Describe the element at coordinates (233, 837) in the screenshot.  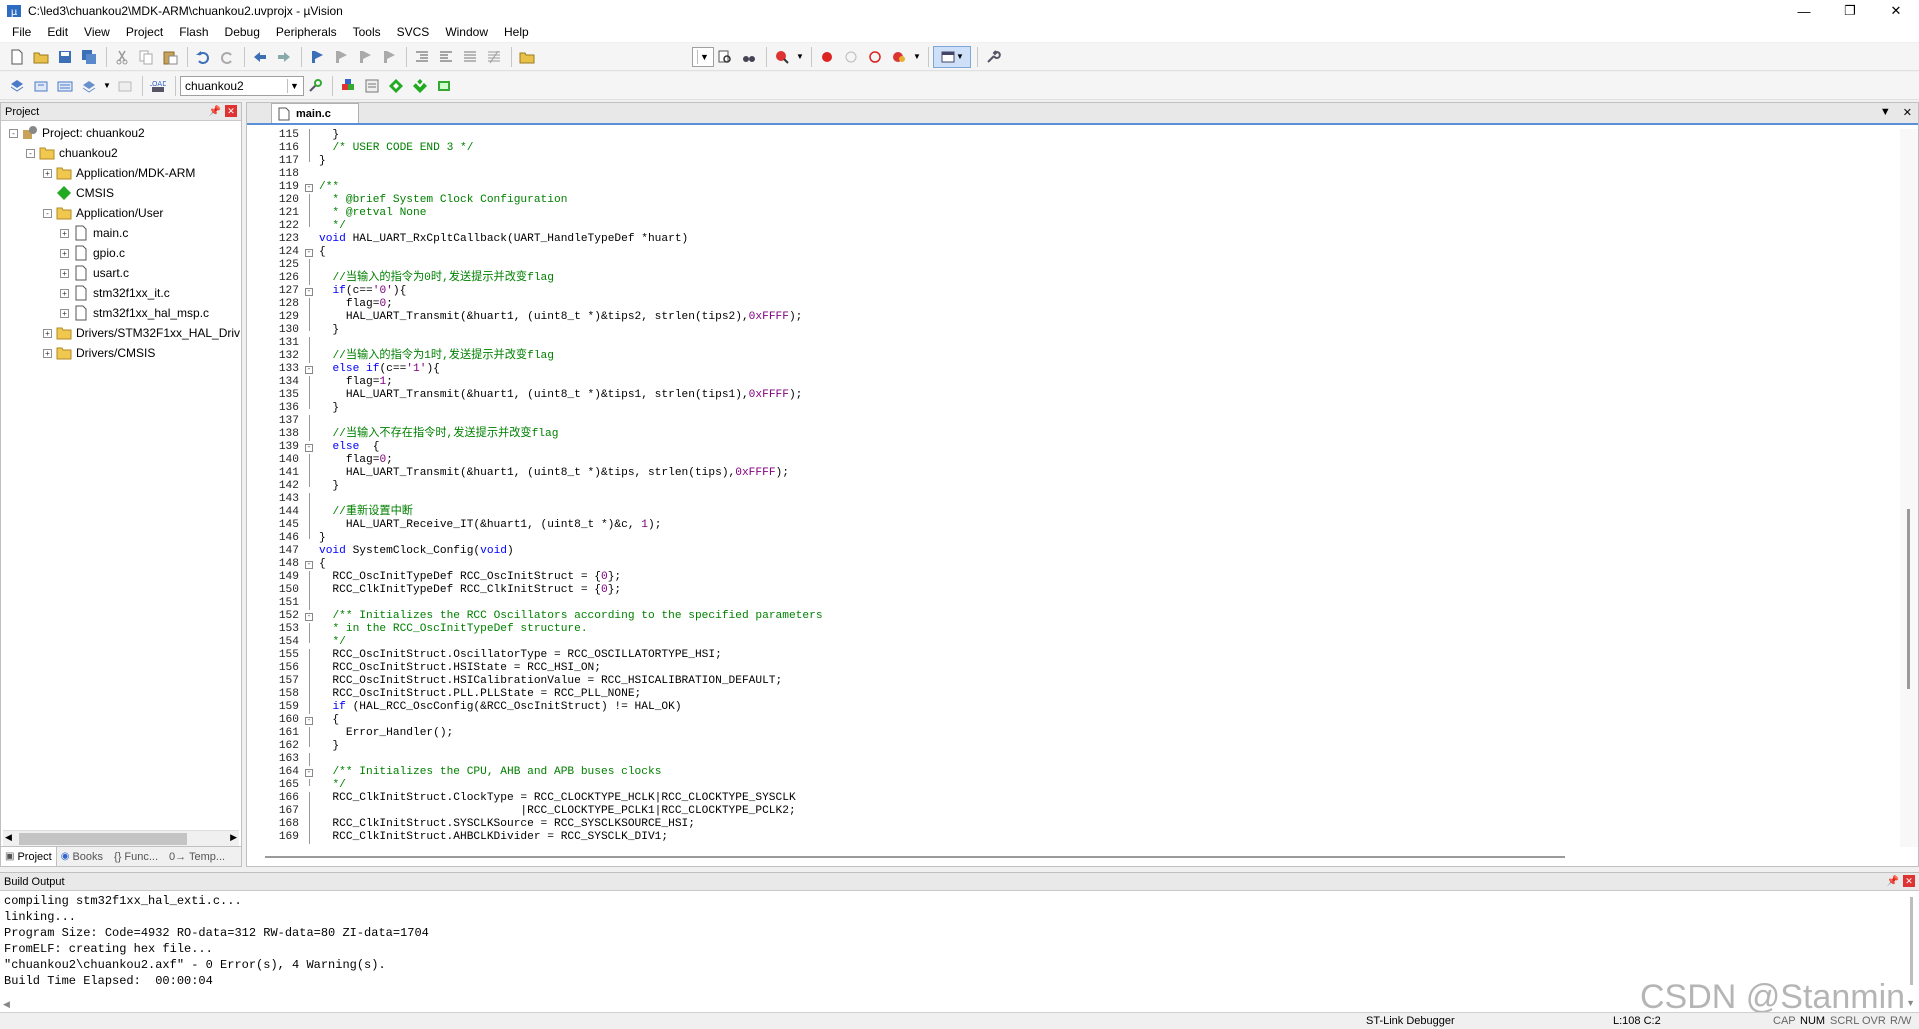
I see `scroll-right-icon: ▶` at that location.